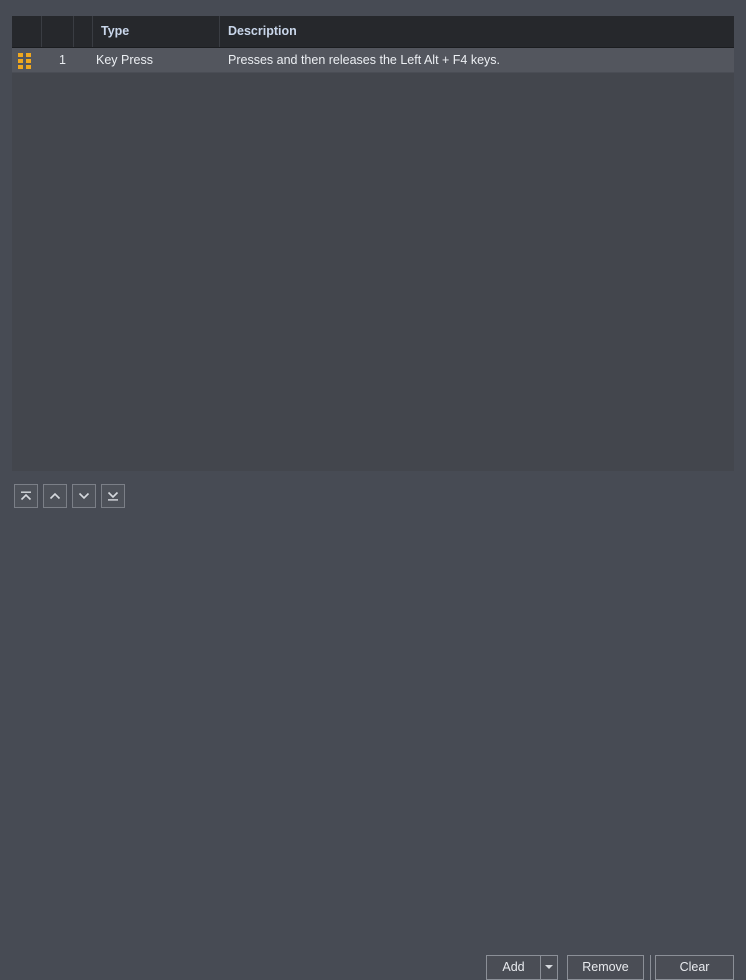 The height and width of the screenshot is (980, 746). Describe the element at coordinates (477, 31) in the screenshot. I see `column-header-description: Description` at that location.